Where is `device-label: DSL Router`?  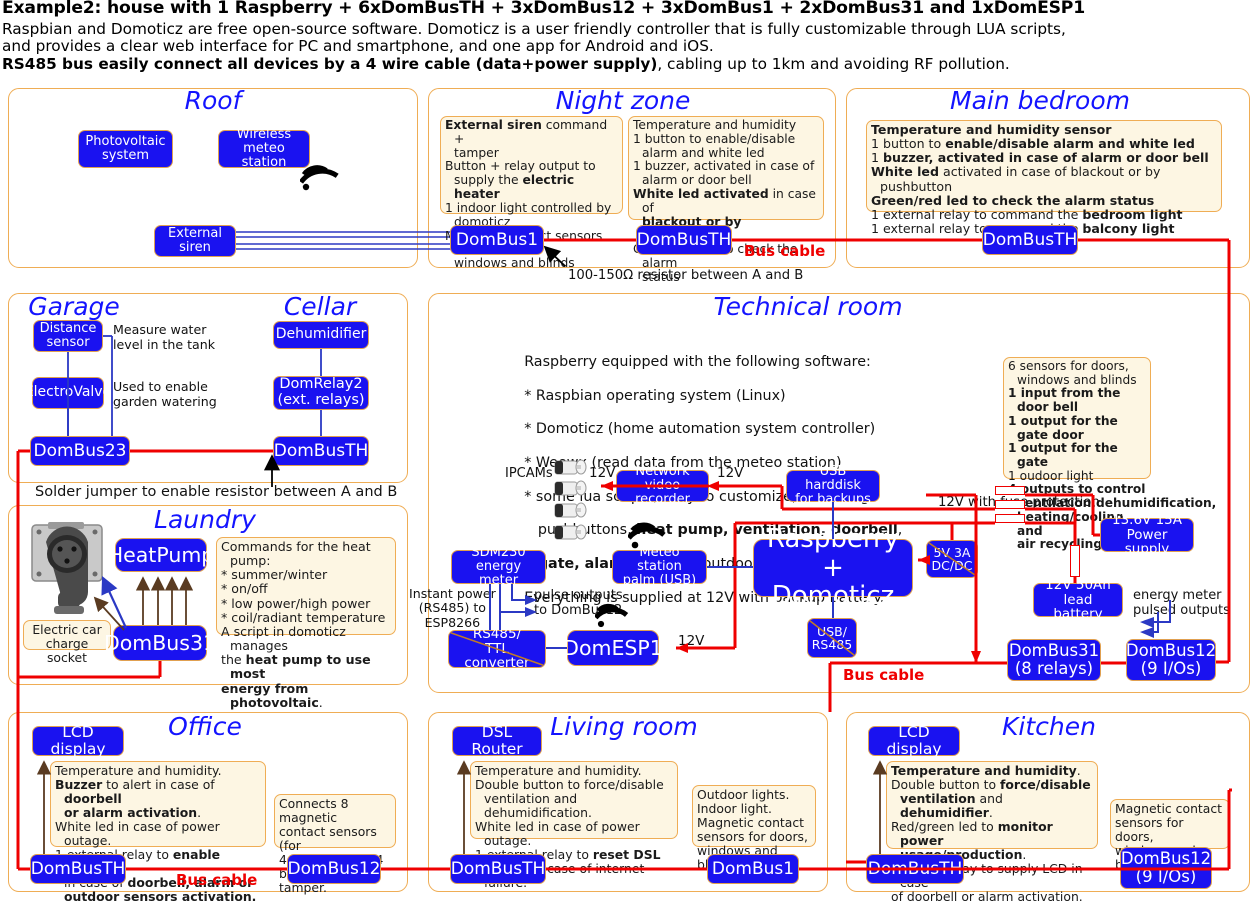
device-label: DSL Router is located at coordinates (497, 740).